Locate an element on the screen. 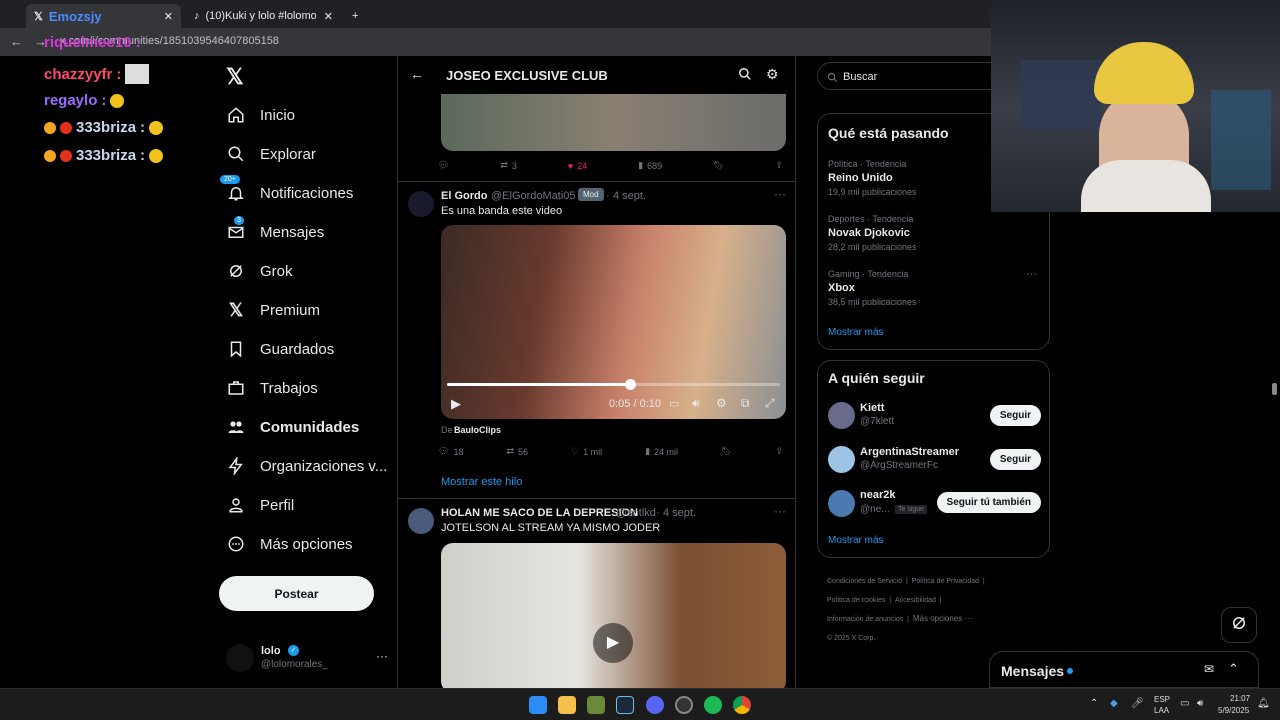  video-player: ▶ is located at coordinates (613, 615).